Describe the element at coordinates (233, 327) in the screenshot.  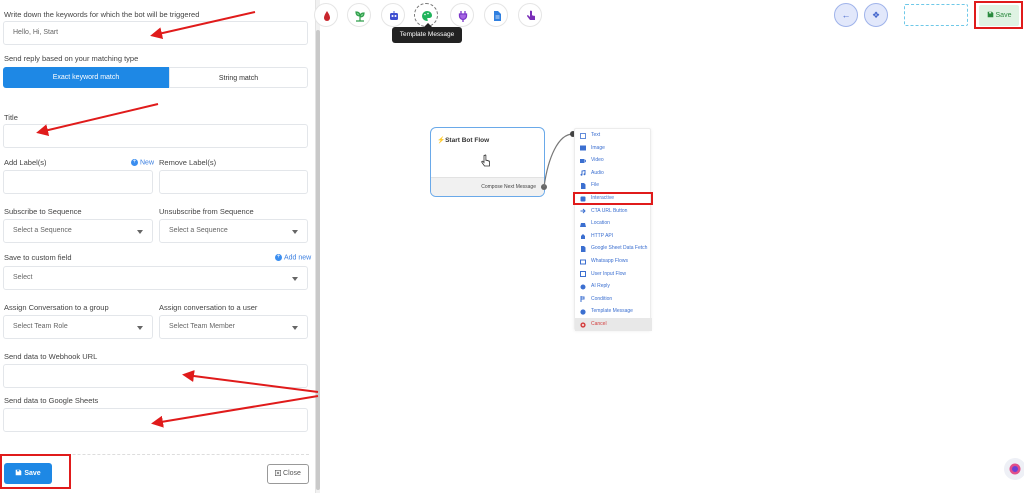
I see `team-member-select: Select Team Member` at that location.